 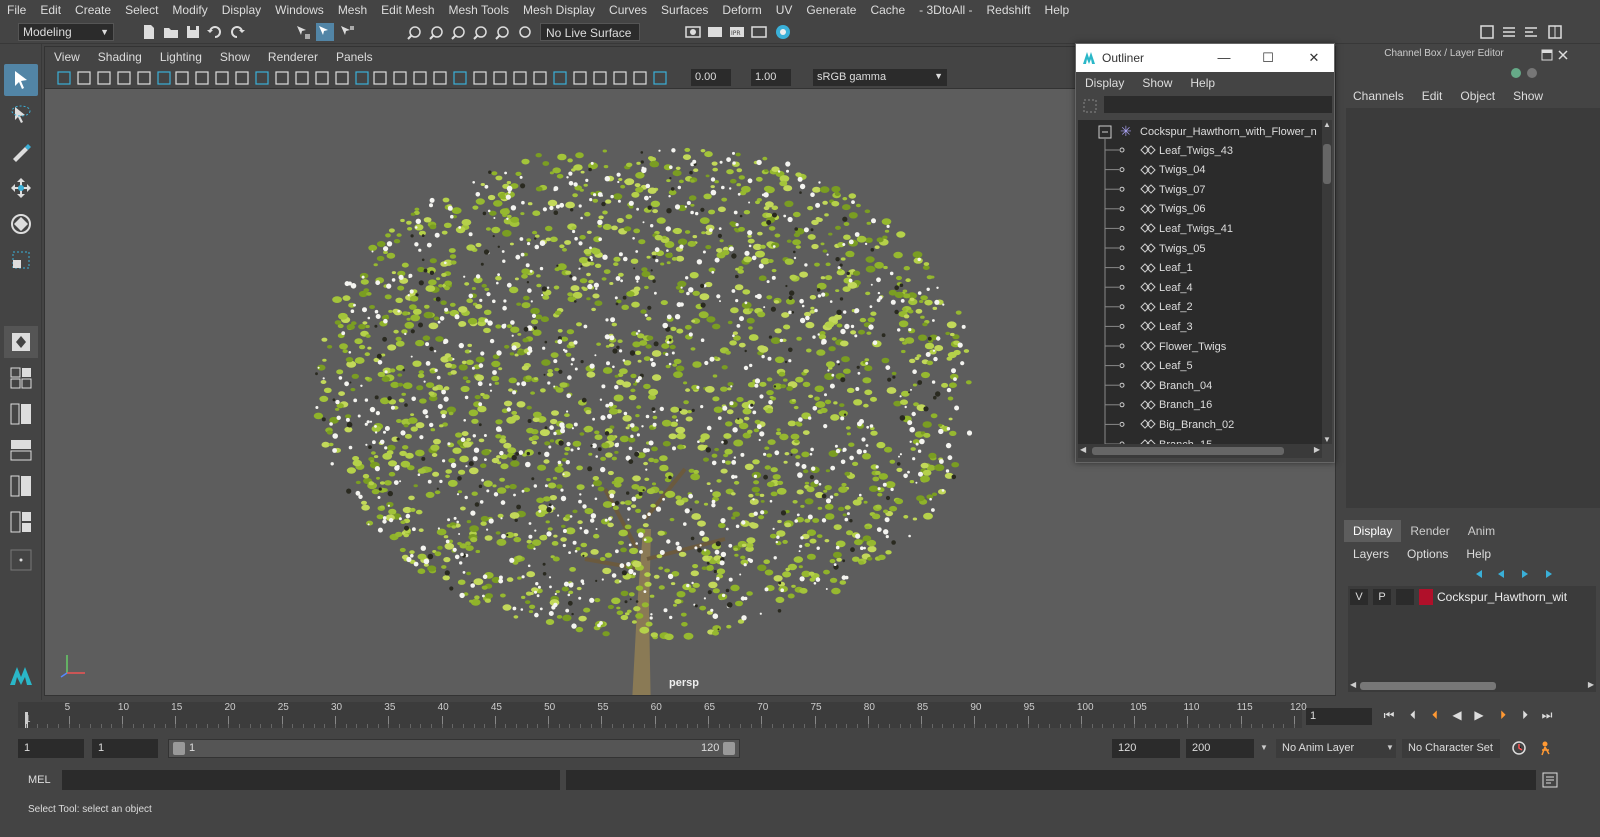 What do you see at coordinates (21, 414) in the screenshot?
I see `outliner-persp-icon` at bounding box center [21, 414].